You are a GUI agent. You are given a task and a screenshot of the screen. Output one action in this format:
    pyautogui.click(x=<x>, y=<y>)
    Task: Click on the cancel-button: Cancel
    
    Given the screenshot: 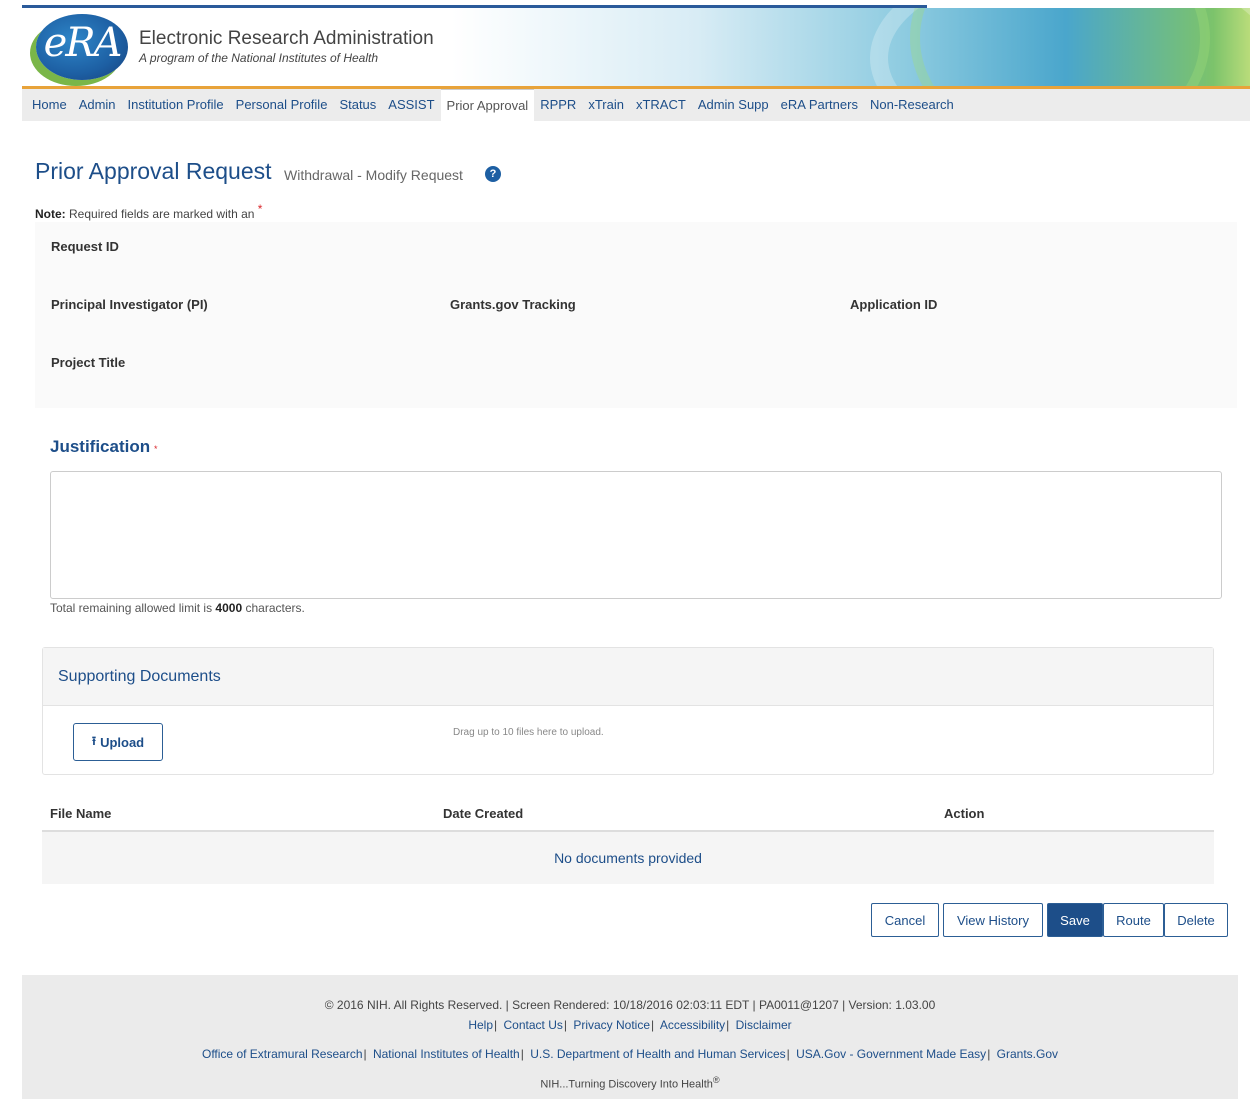 What is the action you would take?
    pyautogui.click(x=905, y=920)
    